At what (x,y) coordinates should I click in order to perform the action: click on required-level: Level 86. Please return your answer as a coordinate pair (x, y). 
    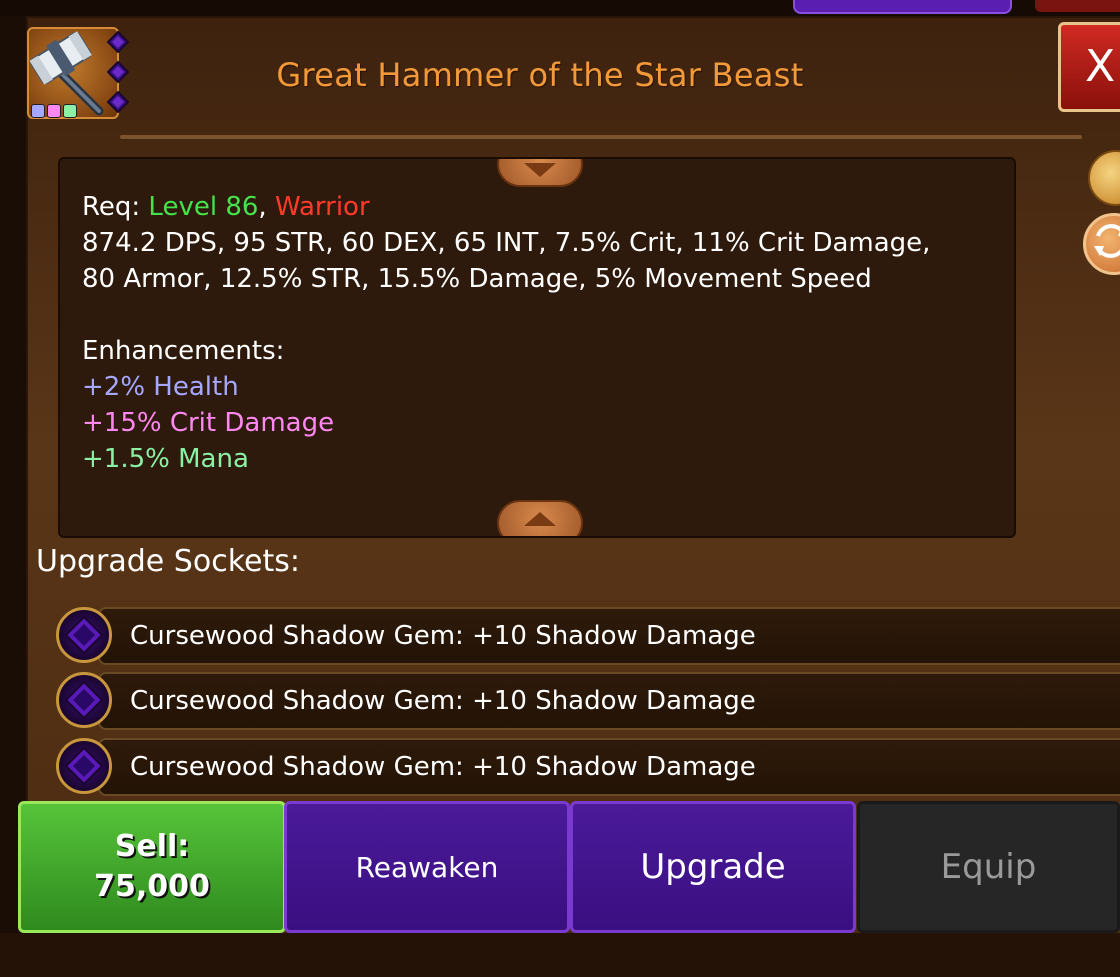
    Looking at the image, I should click on (203, 207).